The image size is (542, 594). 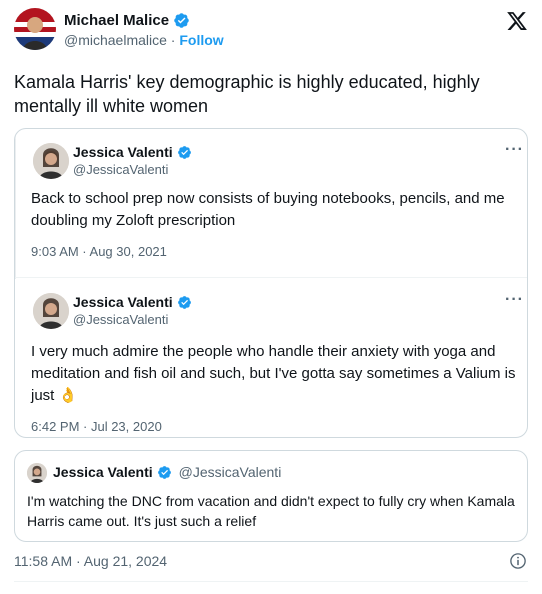 I want to click on footer-divider, so click(x=271, y=581).